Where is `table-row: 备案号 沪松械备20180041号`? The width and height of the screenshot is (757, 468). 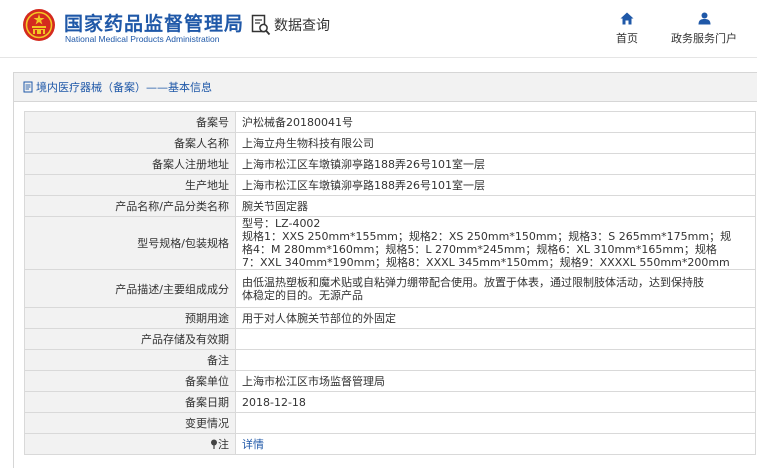
table-row: 备案号 沪松械备20180041号 is located at coordinates (390, 122).